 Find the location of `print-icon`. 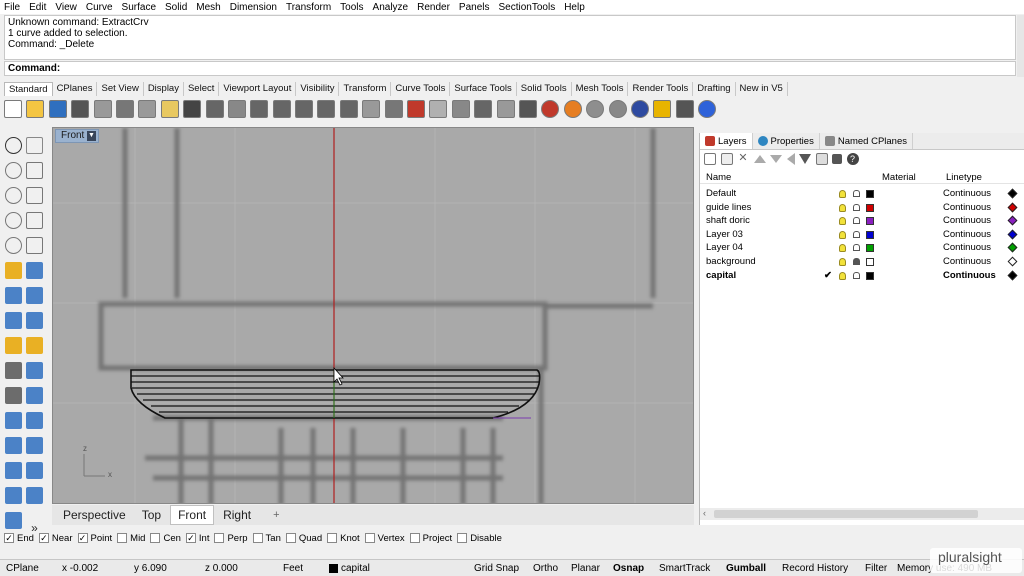

print-icon is located at coordinates (80, 109).